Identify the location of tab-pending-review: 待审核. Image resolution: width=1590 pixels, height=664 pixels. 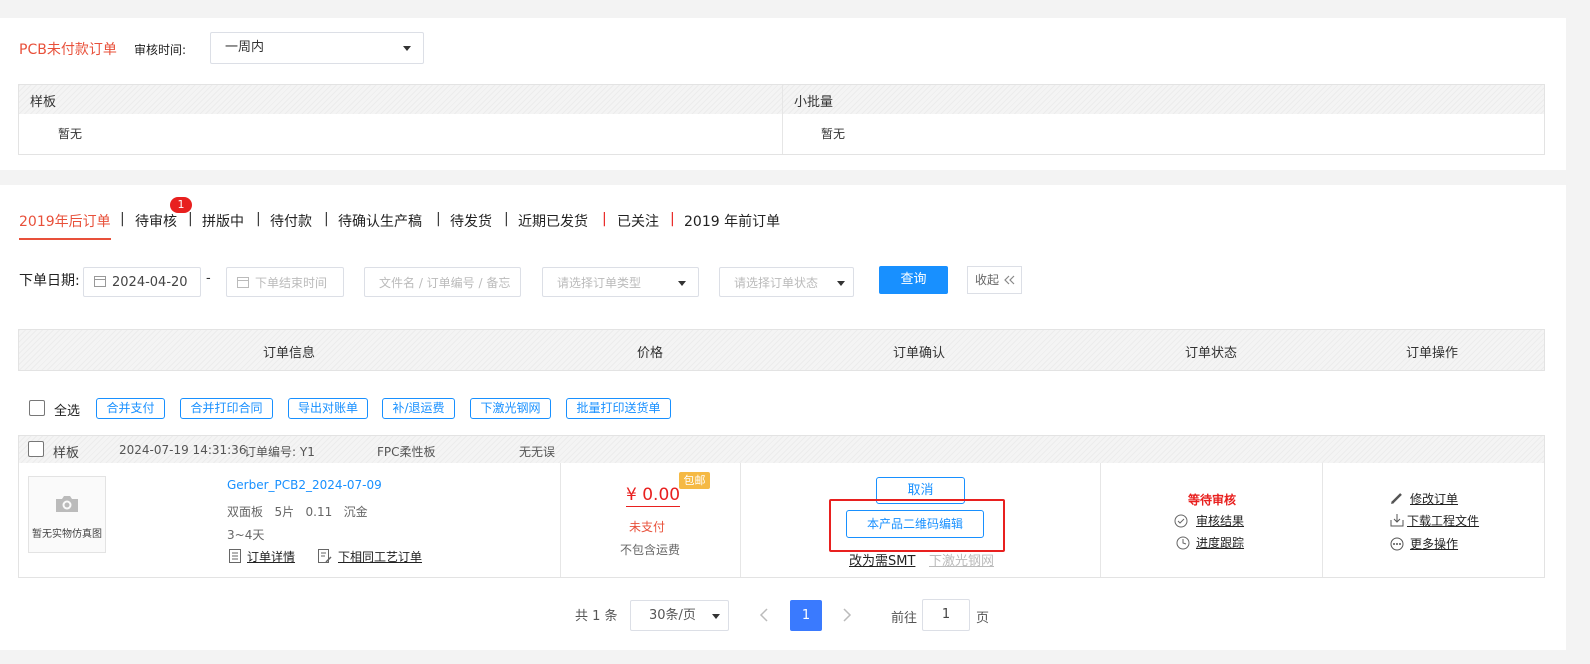
(156, 221).